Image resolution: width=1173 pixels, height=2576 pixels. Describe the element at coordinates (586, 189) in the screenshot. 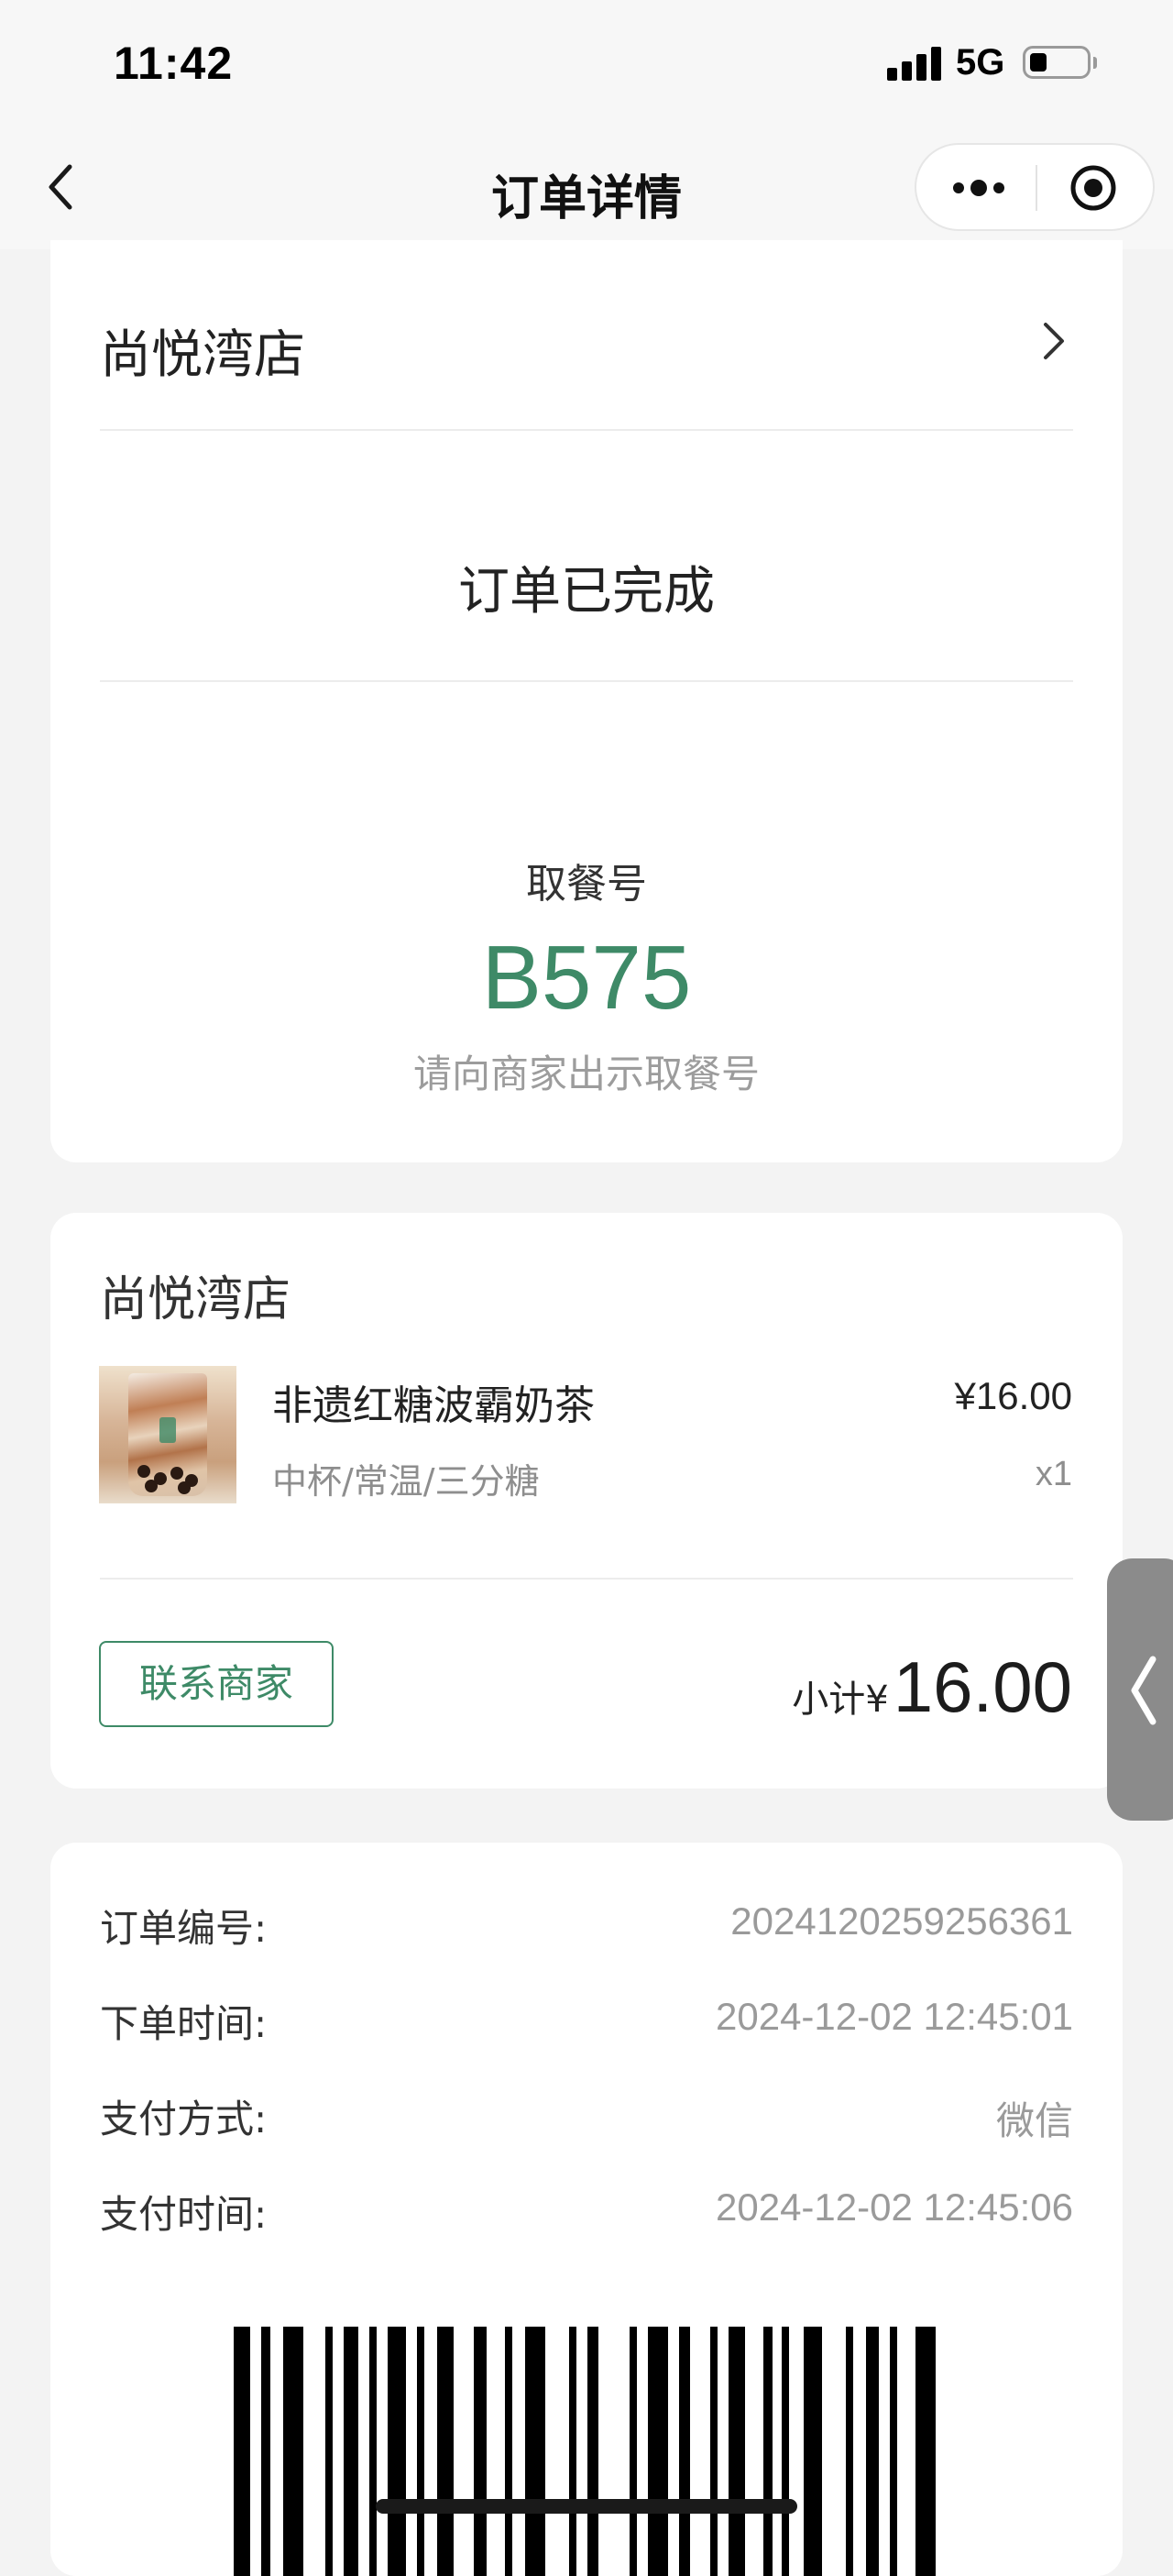

I see `nav-bar: 订单详情` at that location.